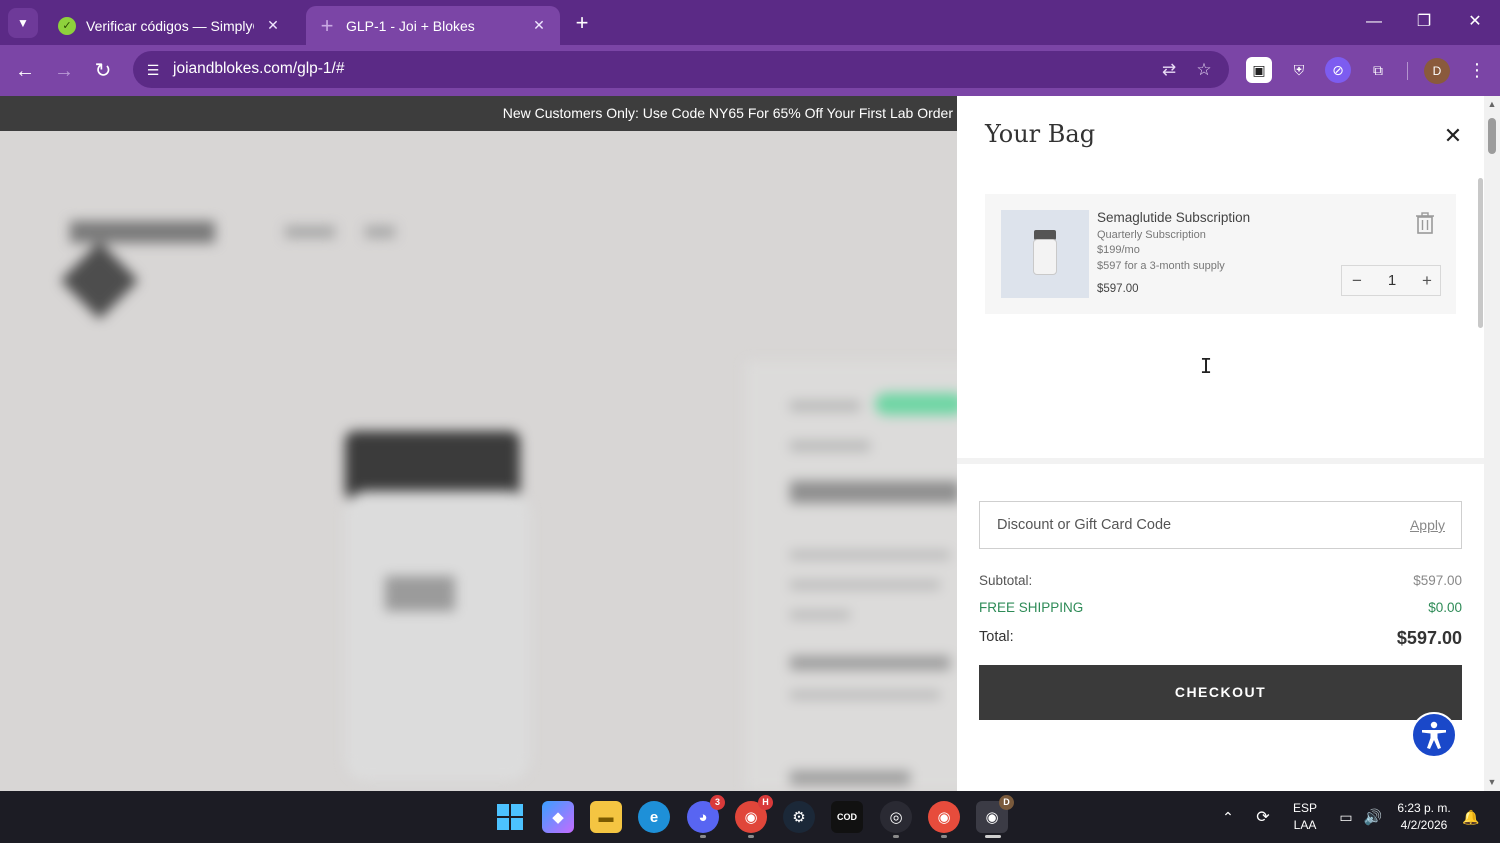  What do you see at coordinates (799, 817) in the screenshot?
I see `steam-icon: ⚙` at bounding box center [799, 817].